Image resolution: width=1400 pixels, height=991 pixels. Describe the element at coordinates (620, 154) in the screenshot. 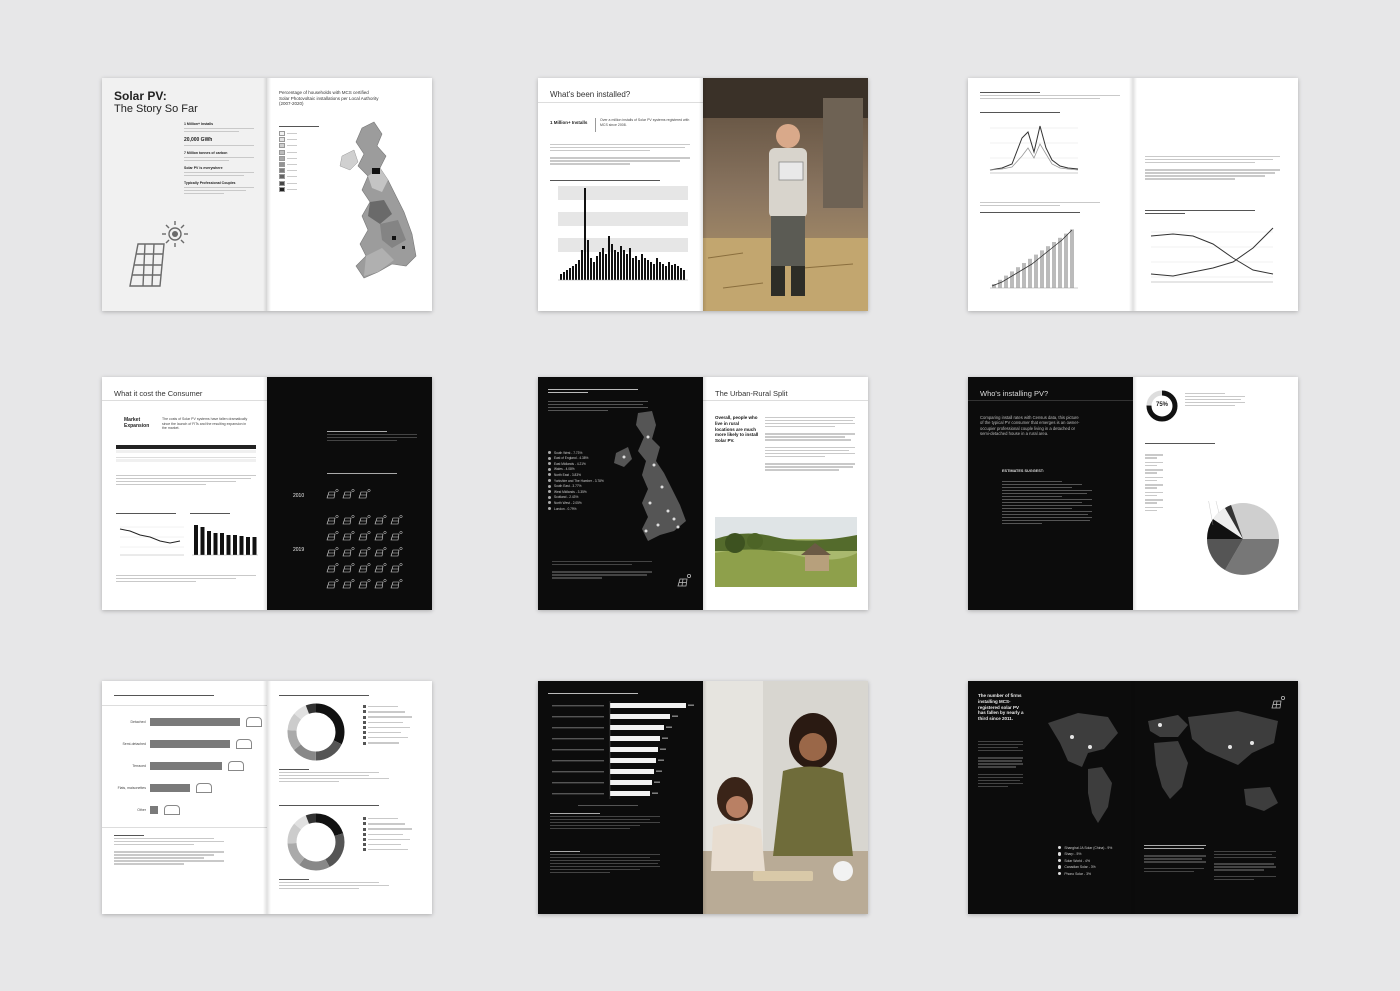

I see `body-text` at that location.